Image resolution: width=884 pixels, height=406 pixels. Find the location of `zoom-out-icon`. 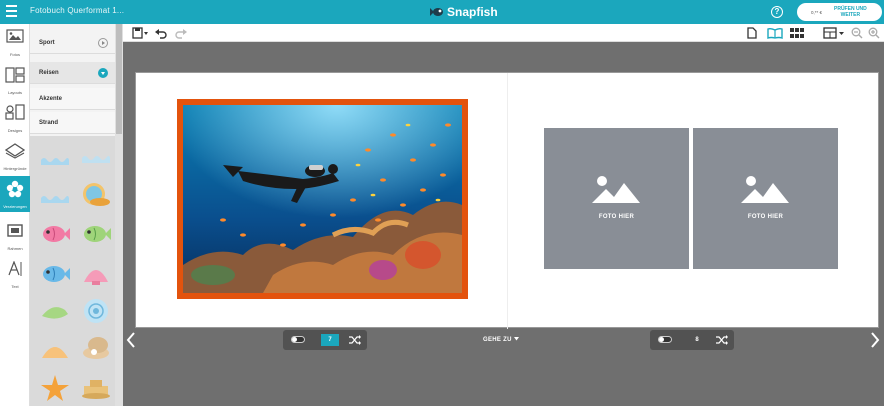

zoom-out-icon is located at coordinates (857, 33).